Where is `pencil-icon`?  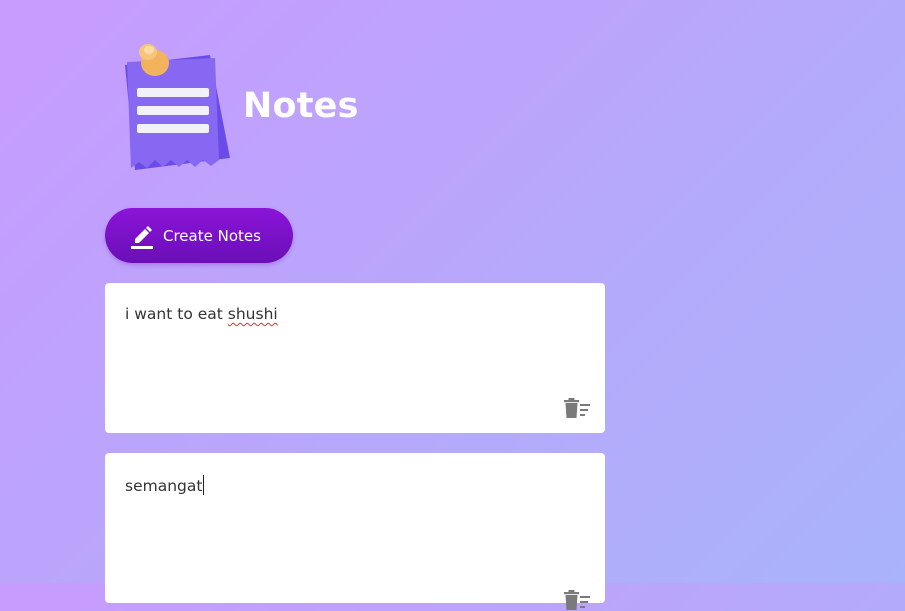 pencil-icon is located at coordinates (142, 237).